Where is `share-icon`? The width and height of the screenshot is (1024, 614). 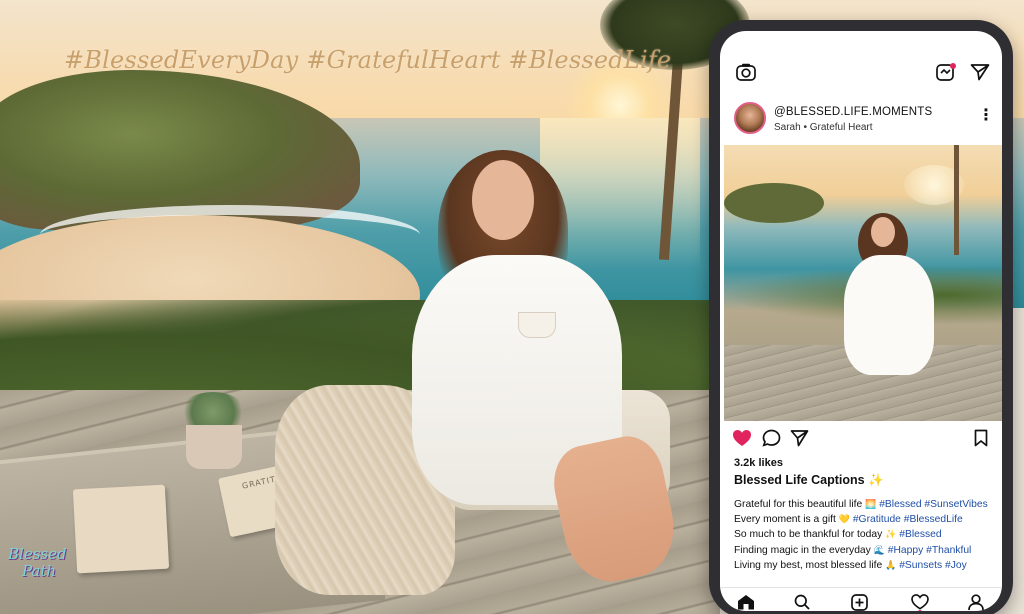 share-icon is located at coordinates (799, 440).